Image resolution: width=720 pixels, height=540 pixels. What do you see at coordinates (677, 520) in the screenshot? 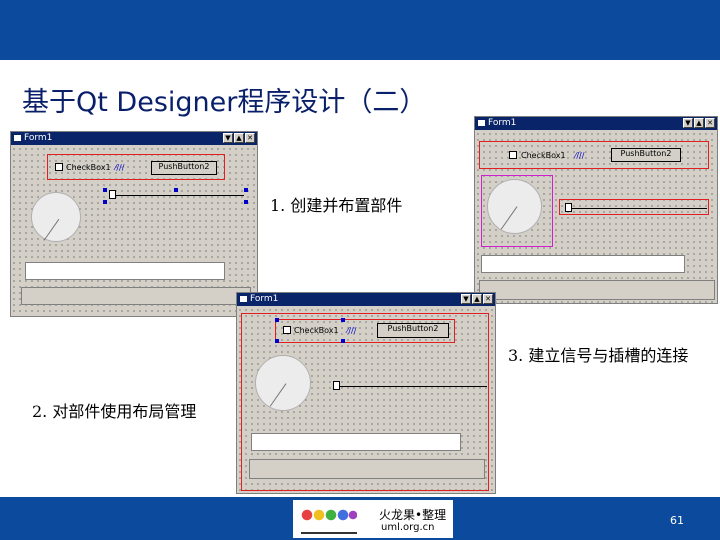
I see `page-number: 61` at bounding box center [677, 520].